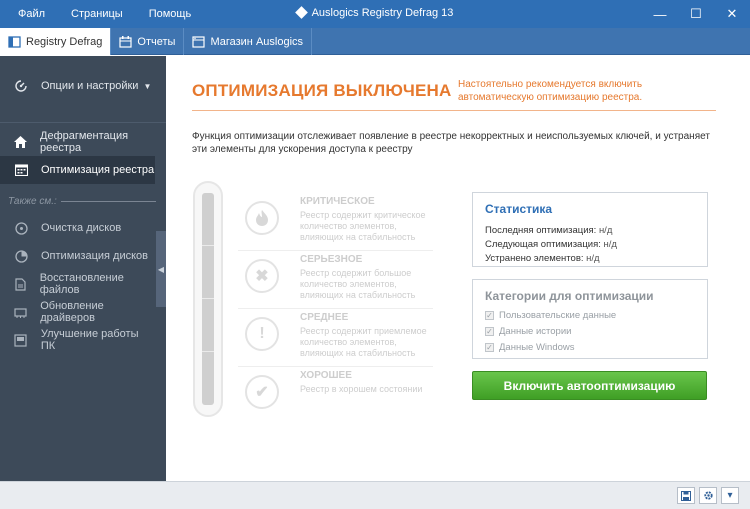  Describe the element at coordinates (262, 334) in the screenshot. I see `exclamation-icon: !` at that location.